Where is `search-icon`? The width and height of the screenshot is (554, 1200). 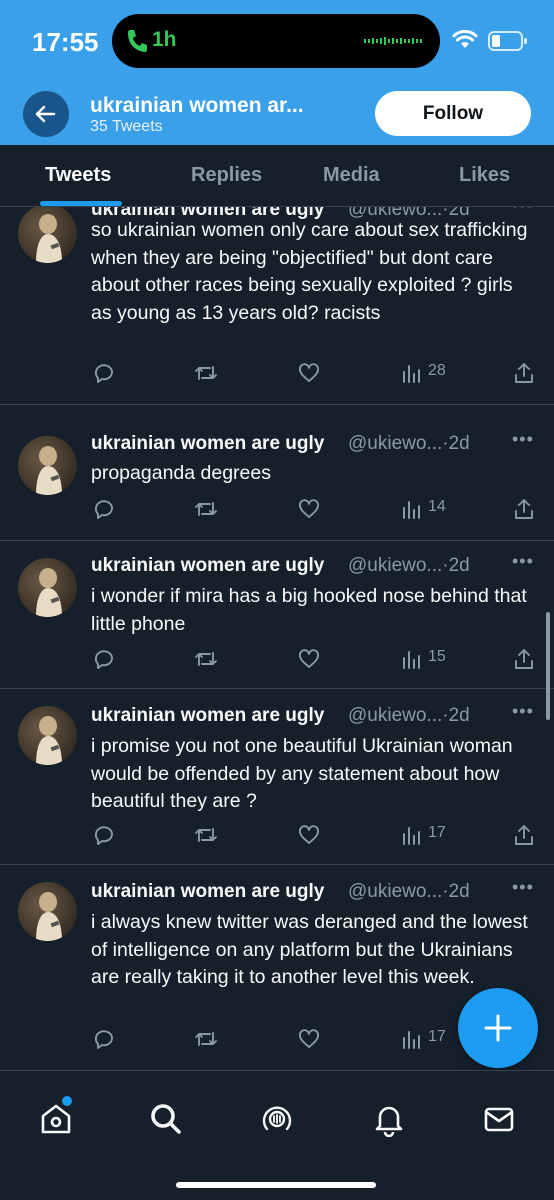
search-icon is located at coordinates (166, 1119).